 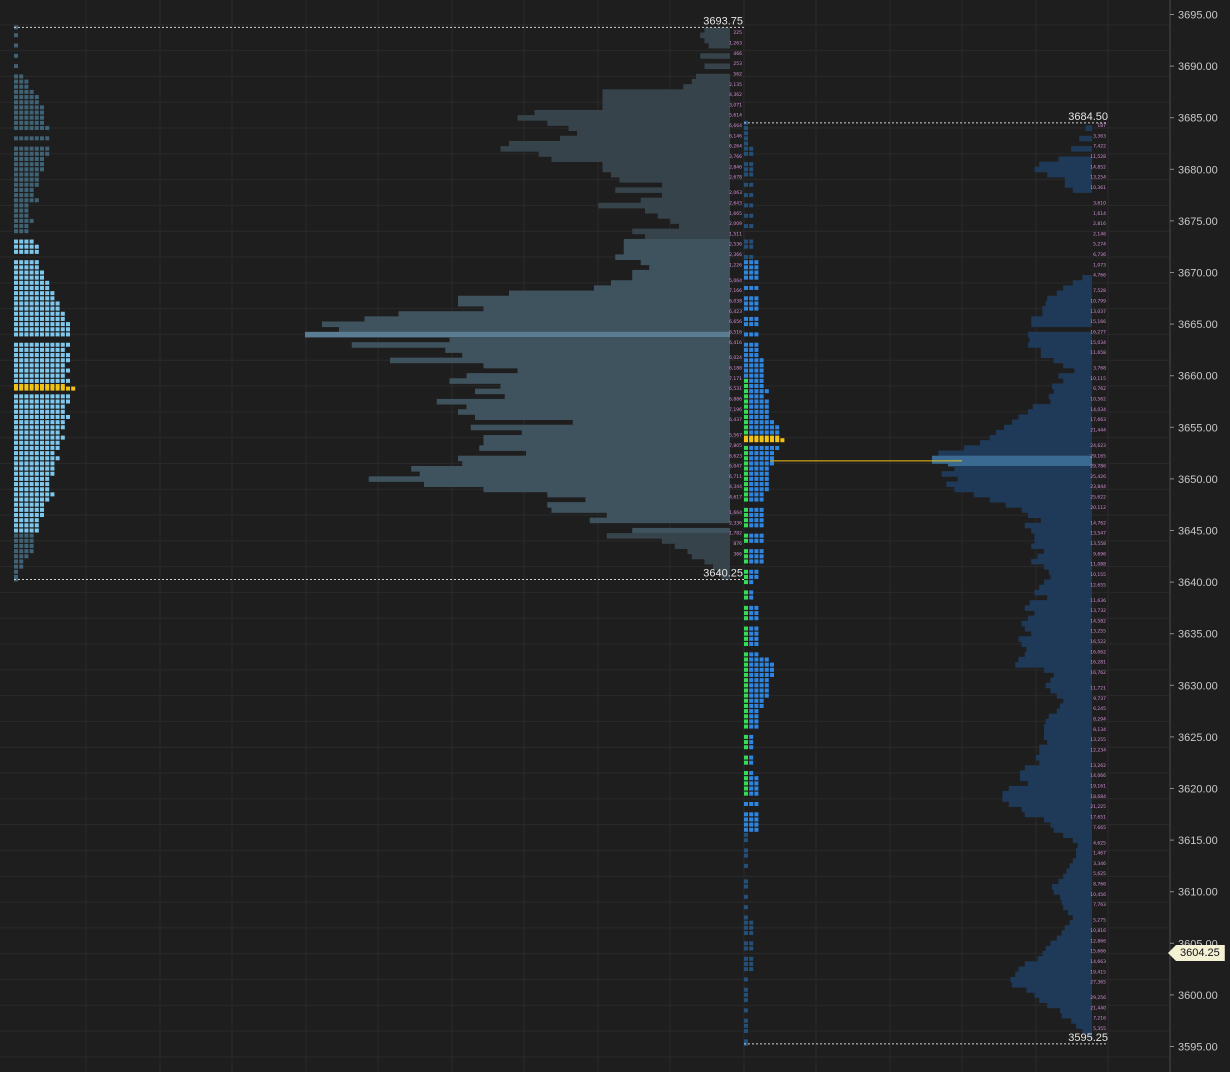 I want to click on volume-label: 7,665, so click(x=1099, y=828).